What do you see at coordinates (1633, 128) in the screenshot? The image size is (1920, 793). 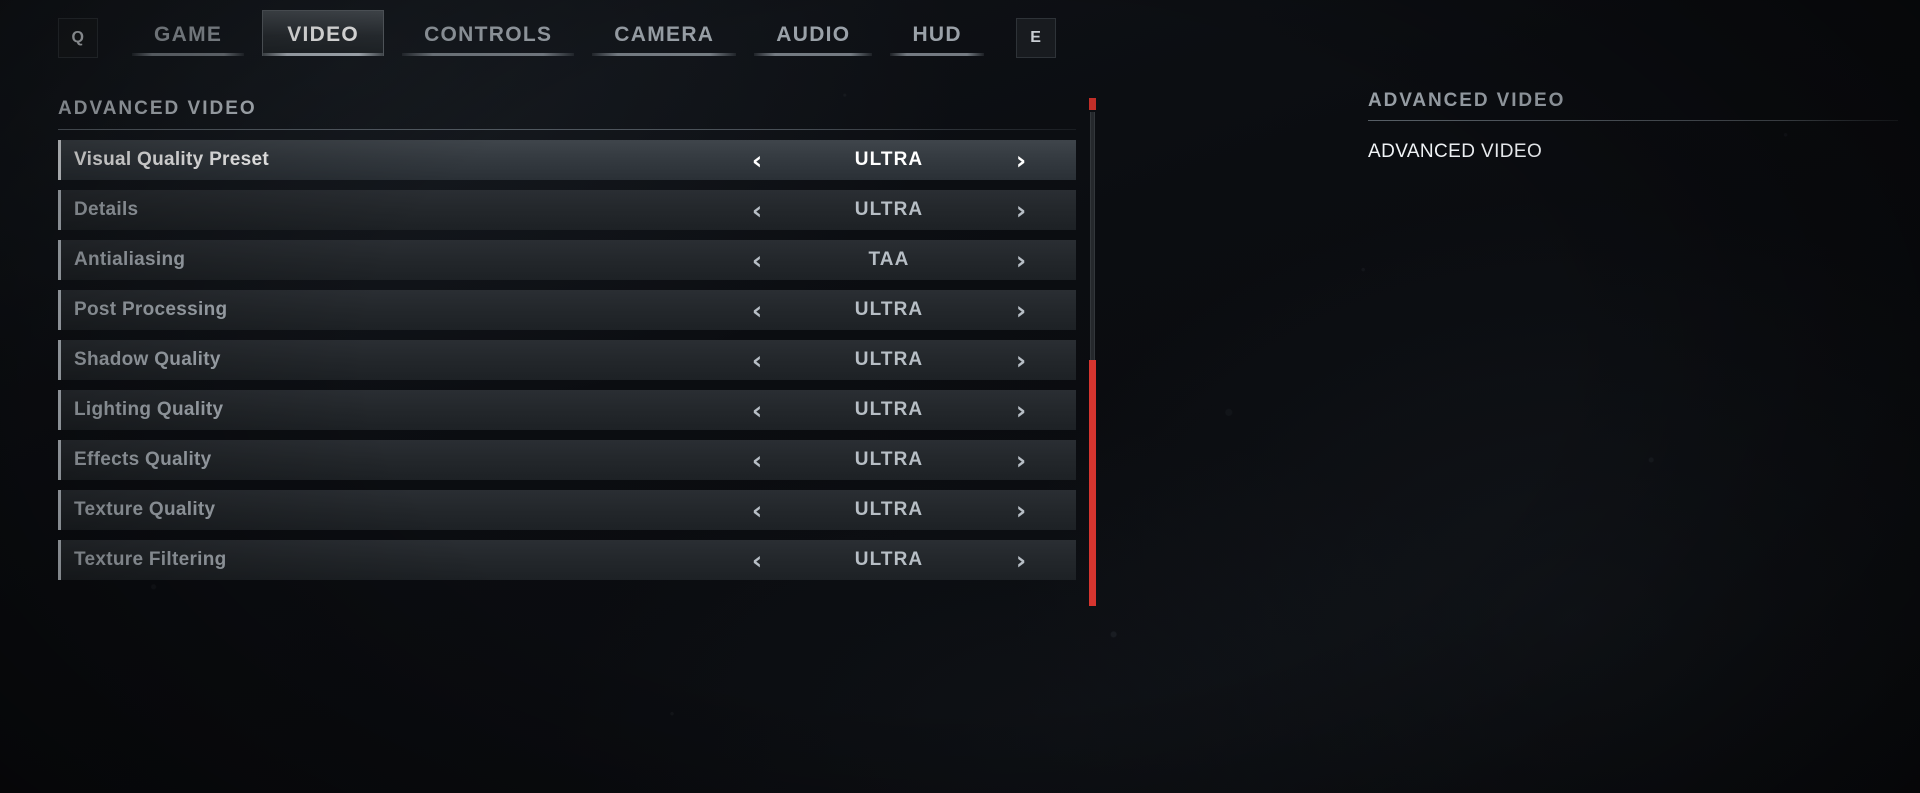 I see `info-panel: ADVANCED VIDEO ADVANCED VIDEO` at bounding box center [1633, 128].